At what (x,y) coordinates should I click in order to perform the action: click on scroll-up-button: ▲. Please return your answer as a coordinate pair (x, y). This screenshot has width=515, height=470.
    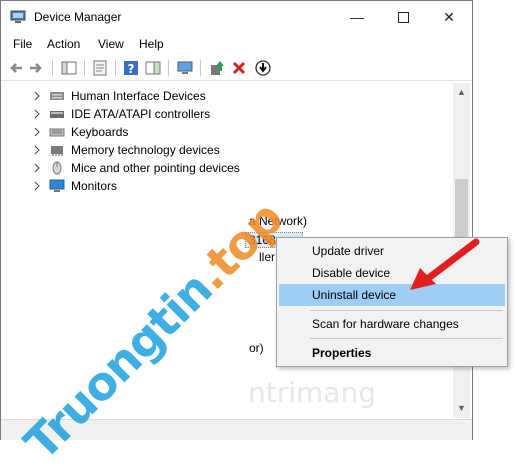
    Looking at the image, I should click on (461, 91).